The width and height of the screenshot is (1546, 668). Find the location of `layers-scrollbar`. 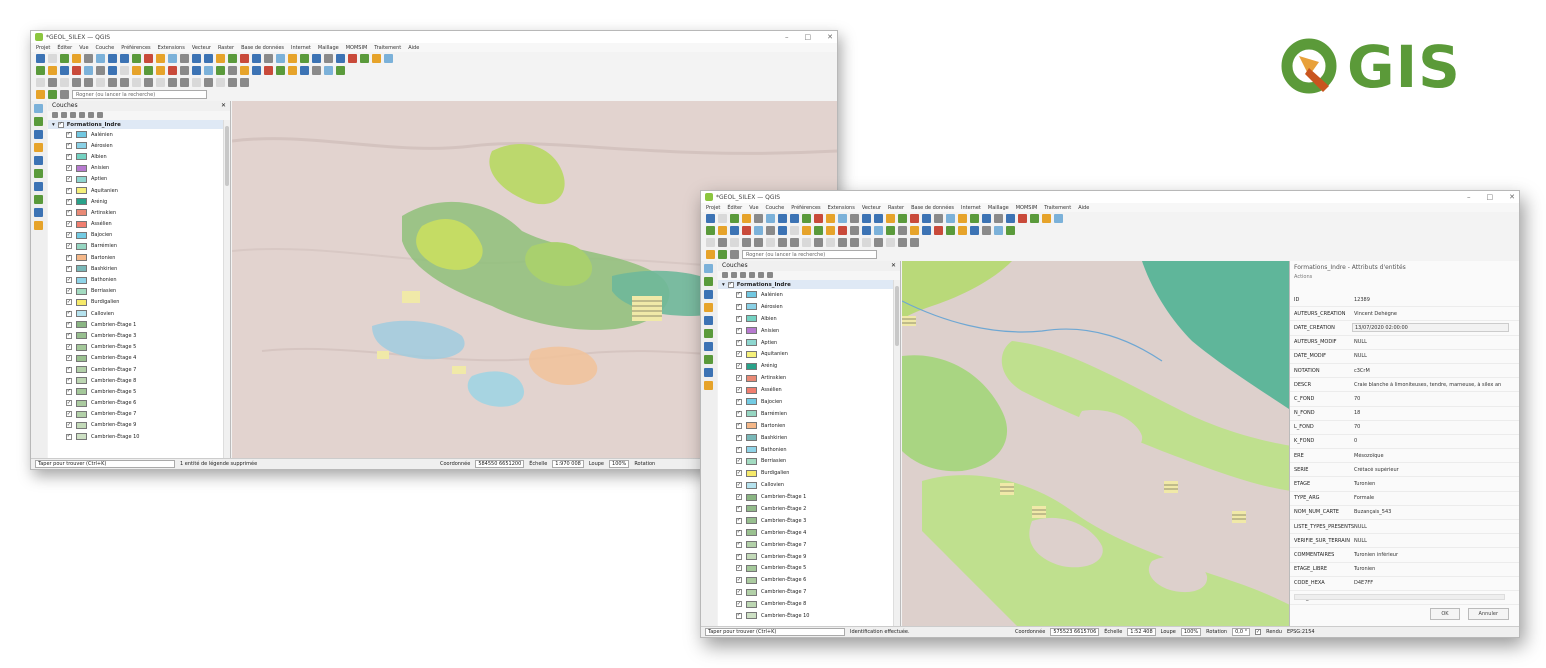

layers-scrollbar is located at coordinates (896, 453).